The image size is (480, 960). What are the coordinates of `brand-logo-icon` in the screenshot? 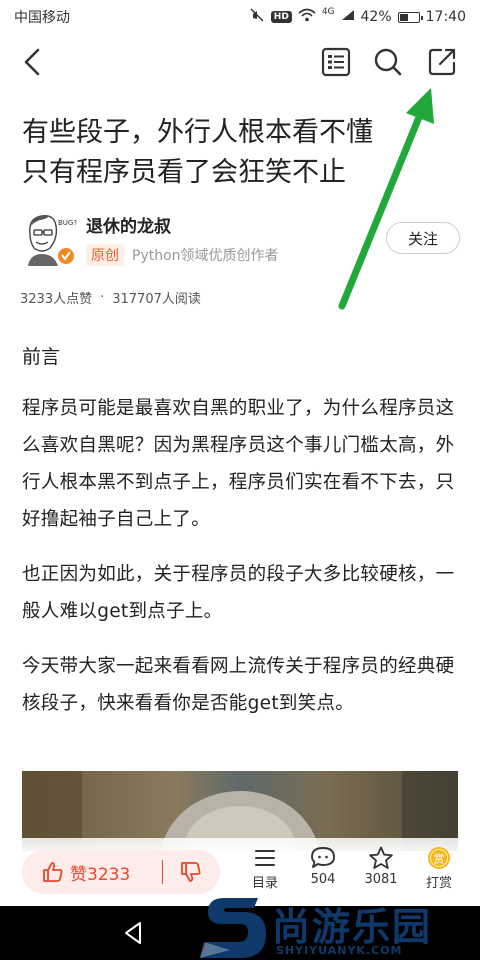 It's located at (233, 928).